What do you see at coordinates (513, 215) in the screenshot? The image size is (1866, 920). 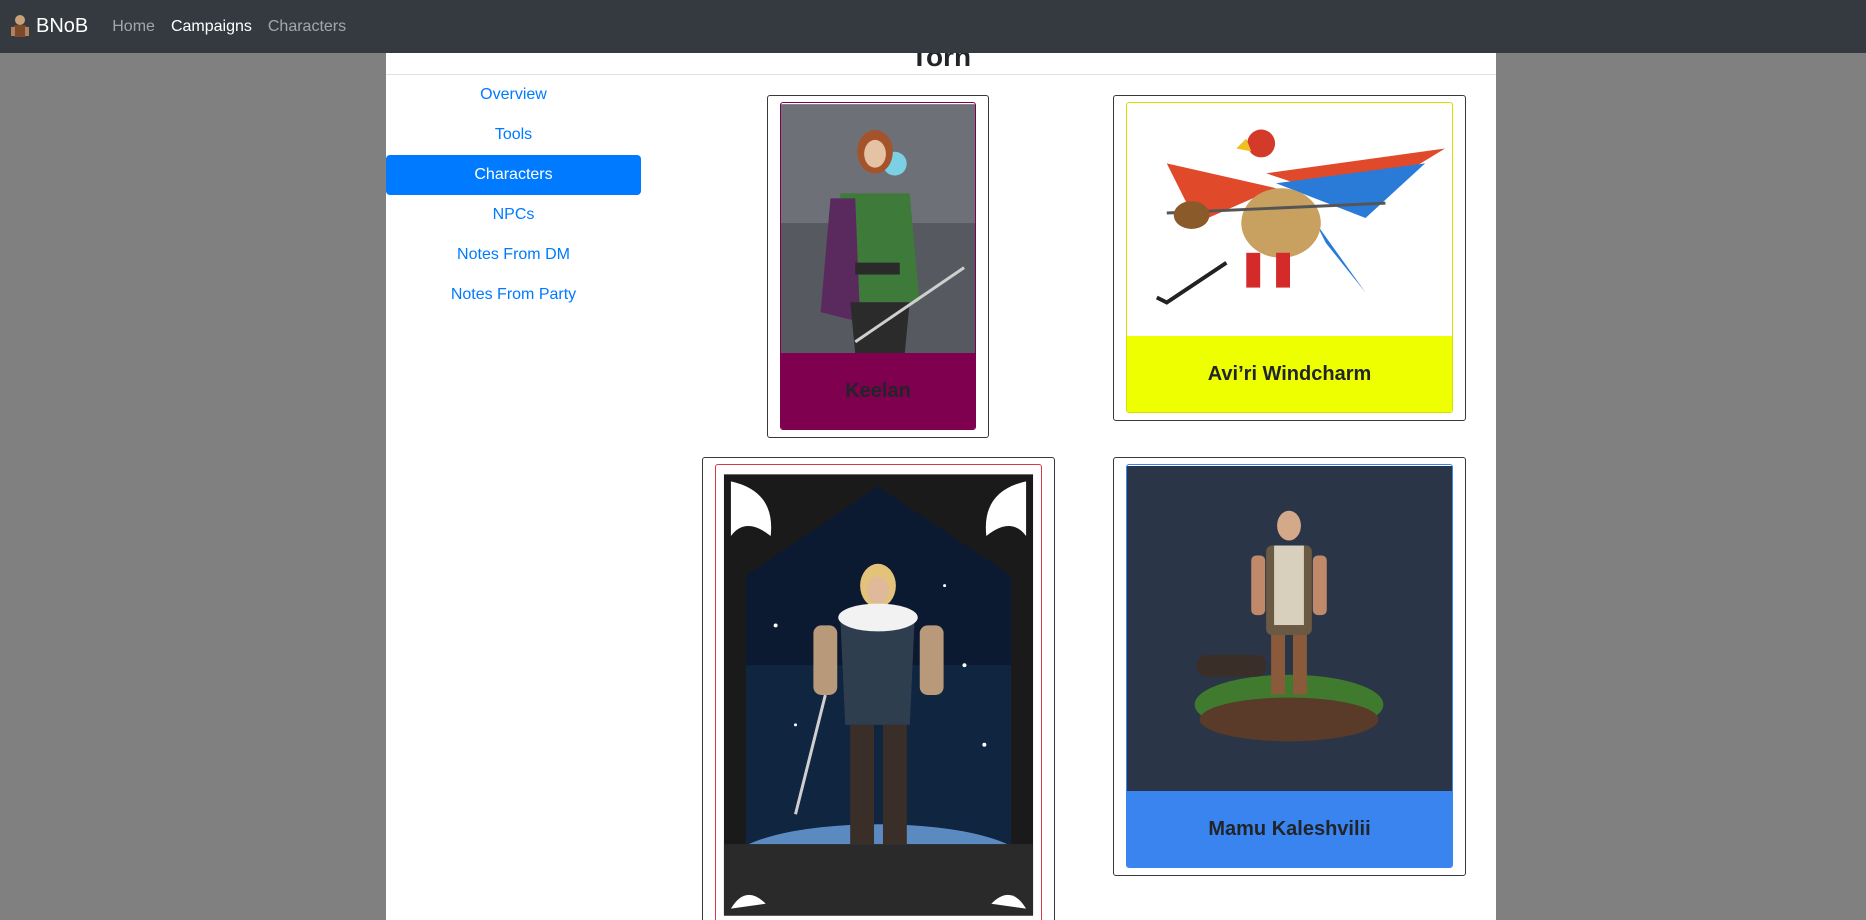 I see `sidebar-item-npcs: NPCs` at bounding box center [513, 215].